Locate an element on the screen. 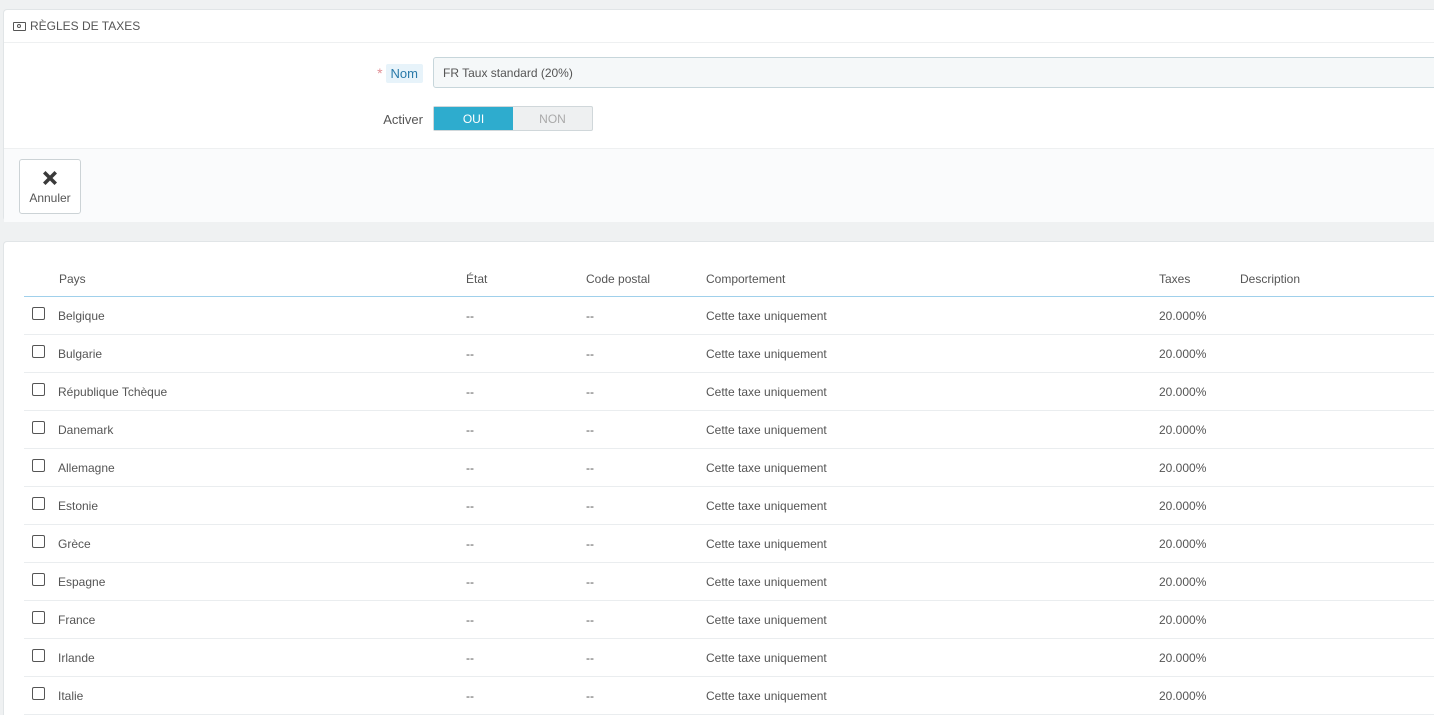  switch-on-option: OUI is located at coordinates (473, 118).